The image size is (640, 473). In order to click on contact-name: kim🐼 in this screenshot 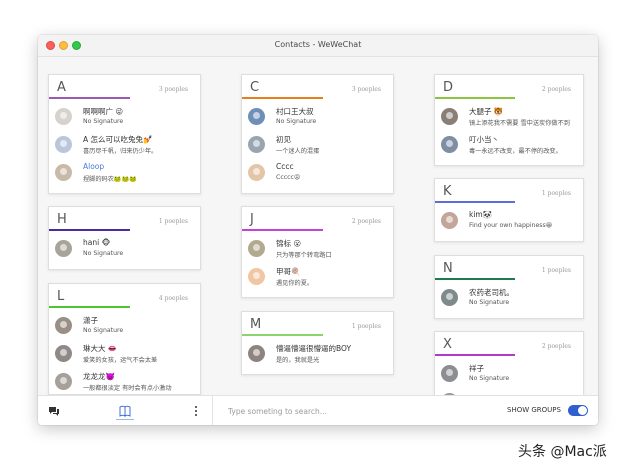, I will do `click(481, 214)`.